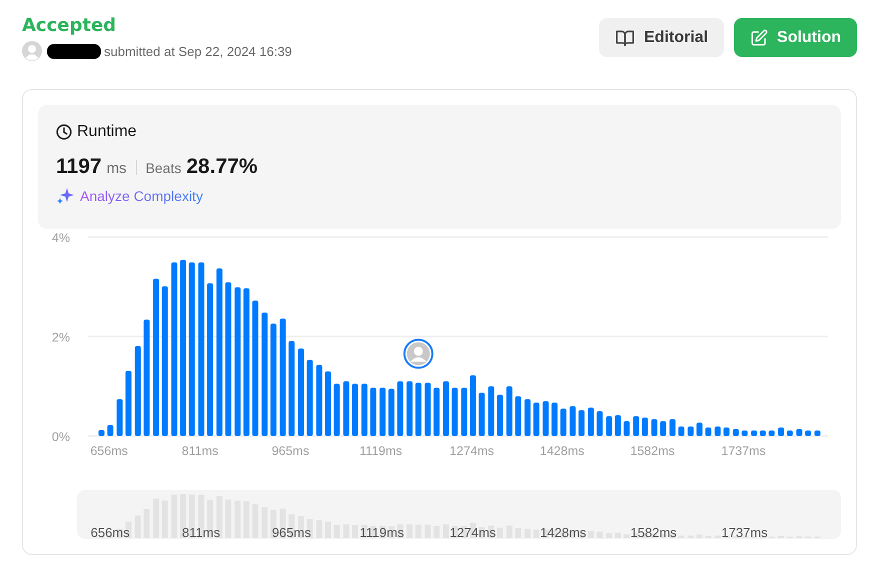 This screenshot has height=561, width=877. Describe the element at coordinates (459, 514) in the screenshot. I see `range-navigator: 656ms 811ms 965ms 1119ms 1274ms 1428ms 1582ms 1737ms` at that location.